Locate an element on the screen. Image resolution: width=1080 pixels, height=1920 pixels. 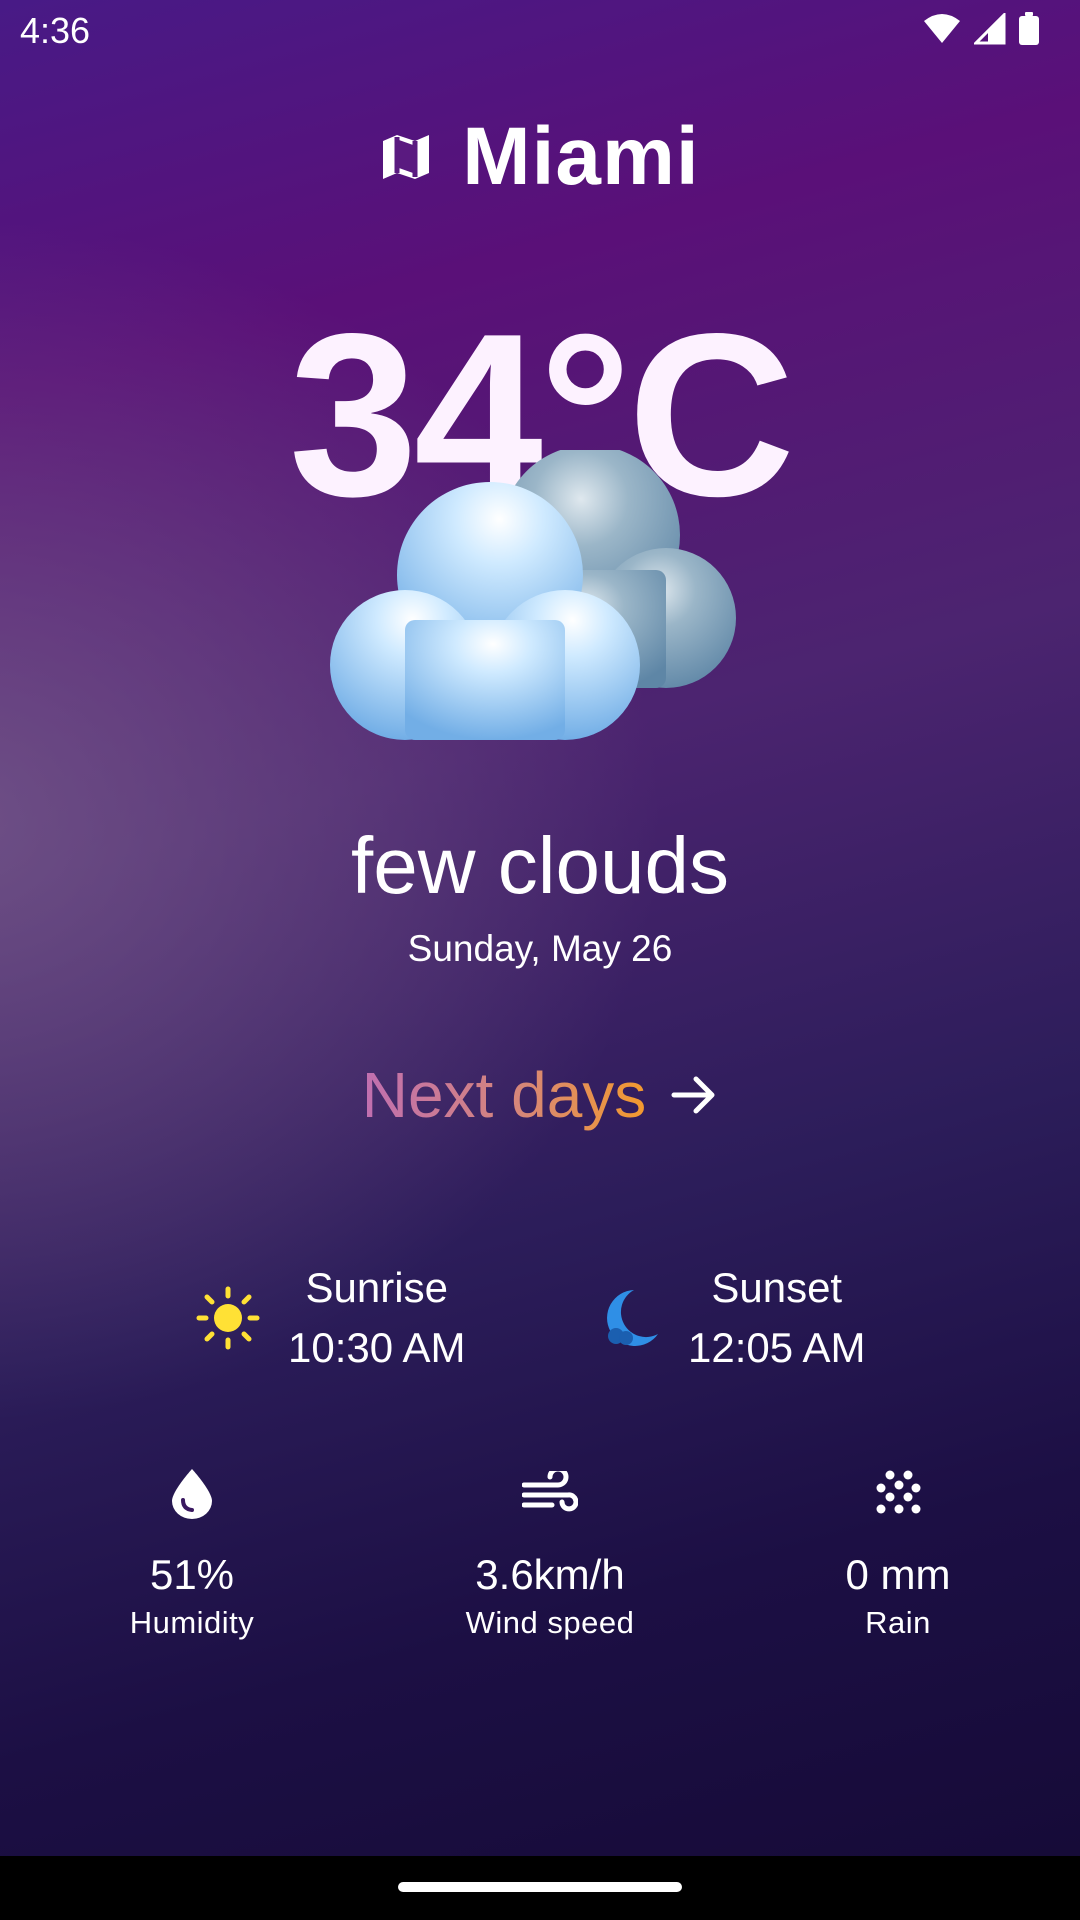
sunset: Sunset 12:05 AM is located at coordinates (734, 1318).